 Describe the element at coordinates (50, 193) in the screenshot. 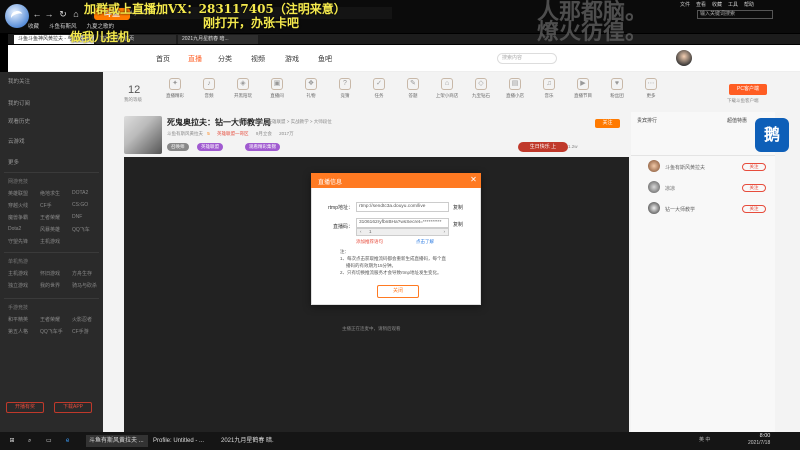

I see `sidebar-category: 绝地求生` at that location.